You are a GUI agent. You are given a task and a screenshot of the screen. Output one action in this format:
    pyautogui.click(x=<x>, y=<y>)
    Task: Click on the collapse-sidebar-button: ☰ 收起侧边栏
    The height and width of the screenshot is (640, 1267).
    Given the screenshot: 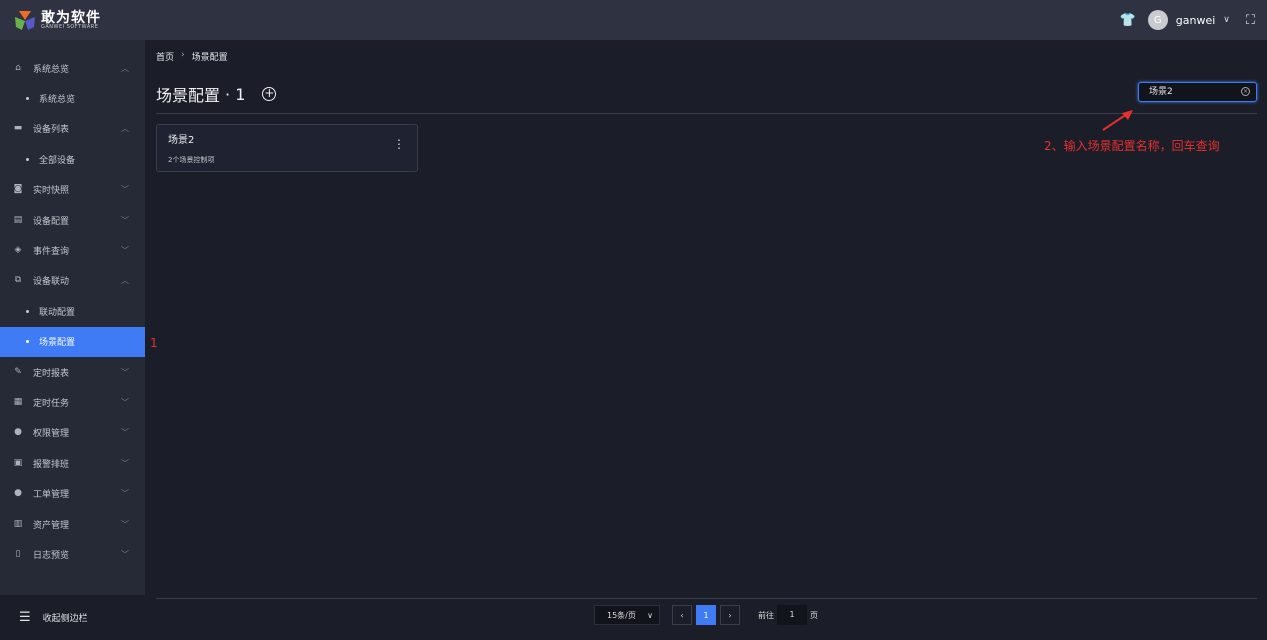 What is the action you would take?
    pyautogui.click(x=72, y=617)
    